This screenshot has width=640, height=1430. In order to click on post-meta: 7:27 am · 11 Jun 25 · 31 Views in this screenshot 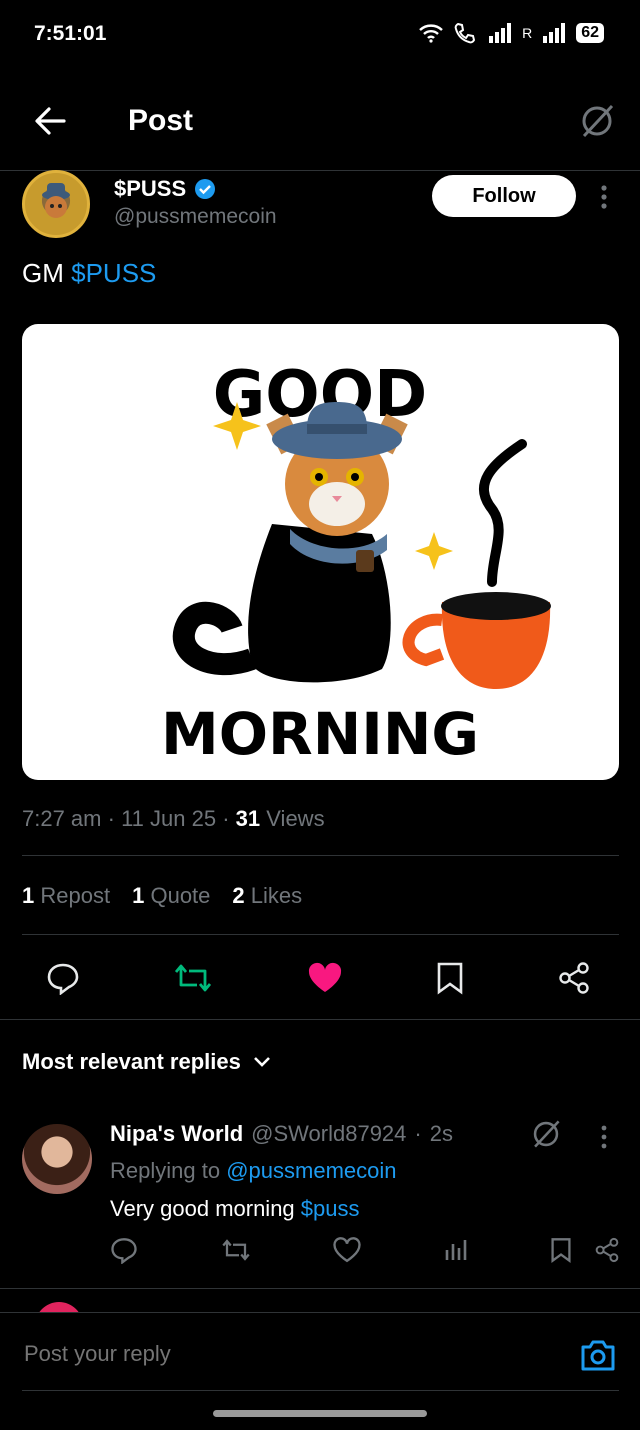, I will do `click(173, 819)`.